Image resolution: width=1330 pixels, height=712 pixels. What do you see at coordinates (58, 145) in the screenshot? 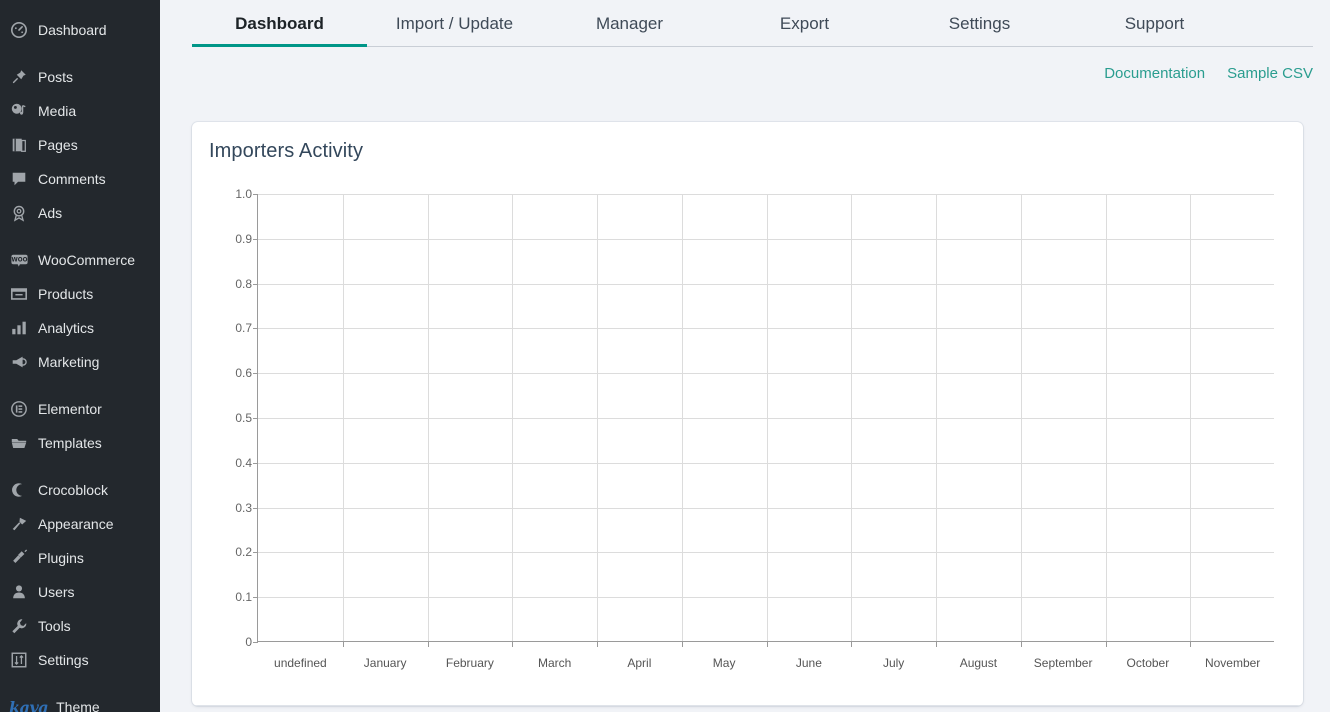
I see `sidebar-item-label: Pages` at bounding box center [58, 145].